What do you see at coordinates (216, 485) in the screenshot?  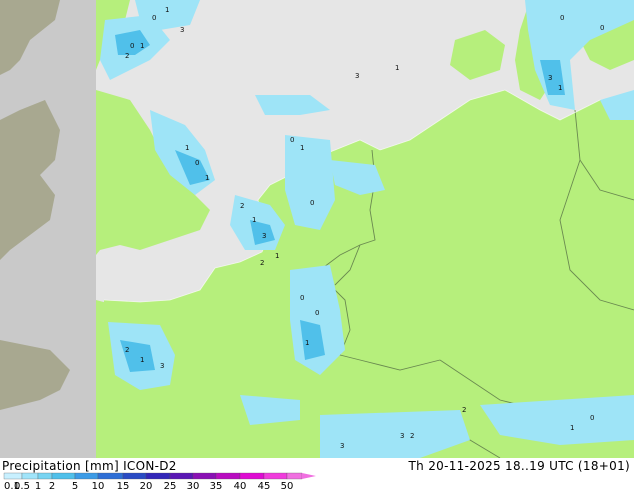 I see `scale-tick-label: 35` at bounding box center [216, 485].